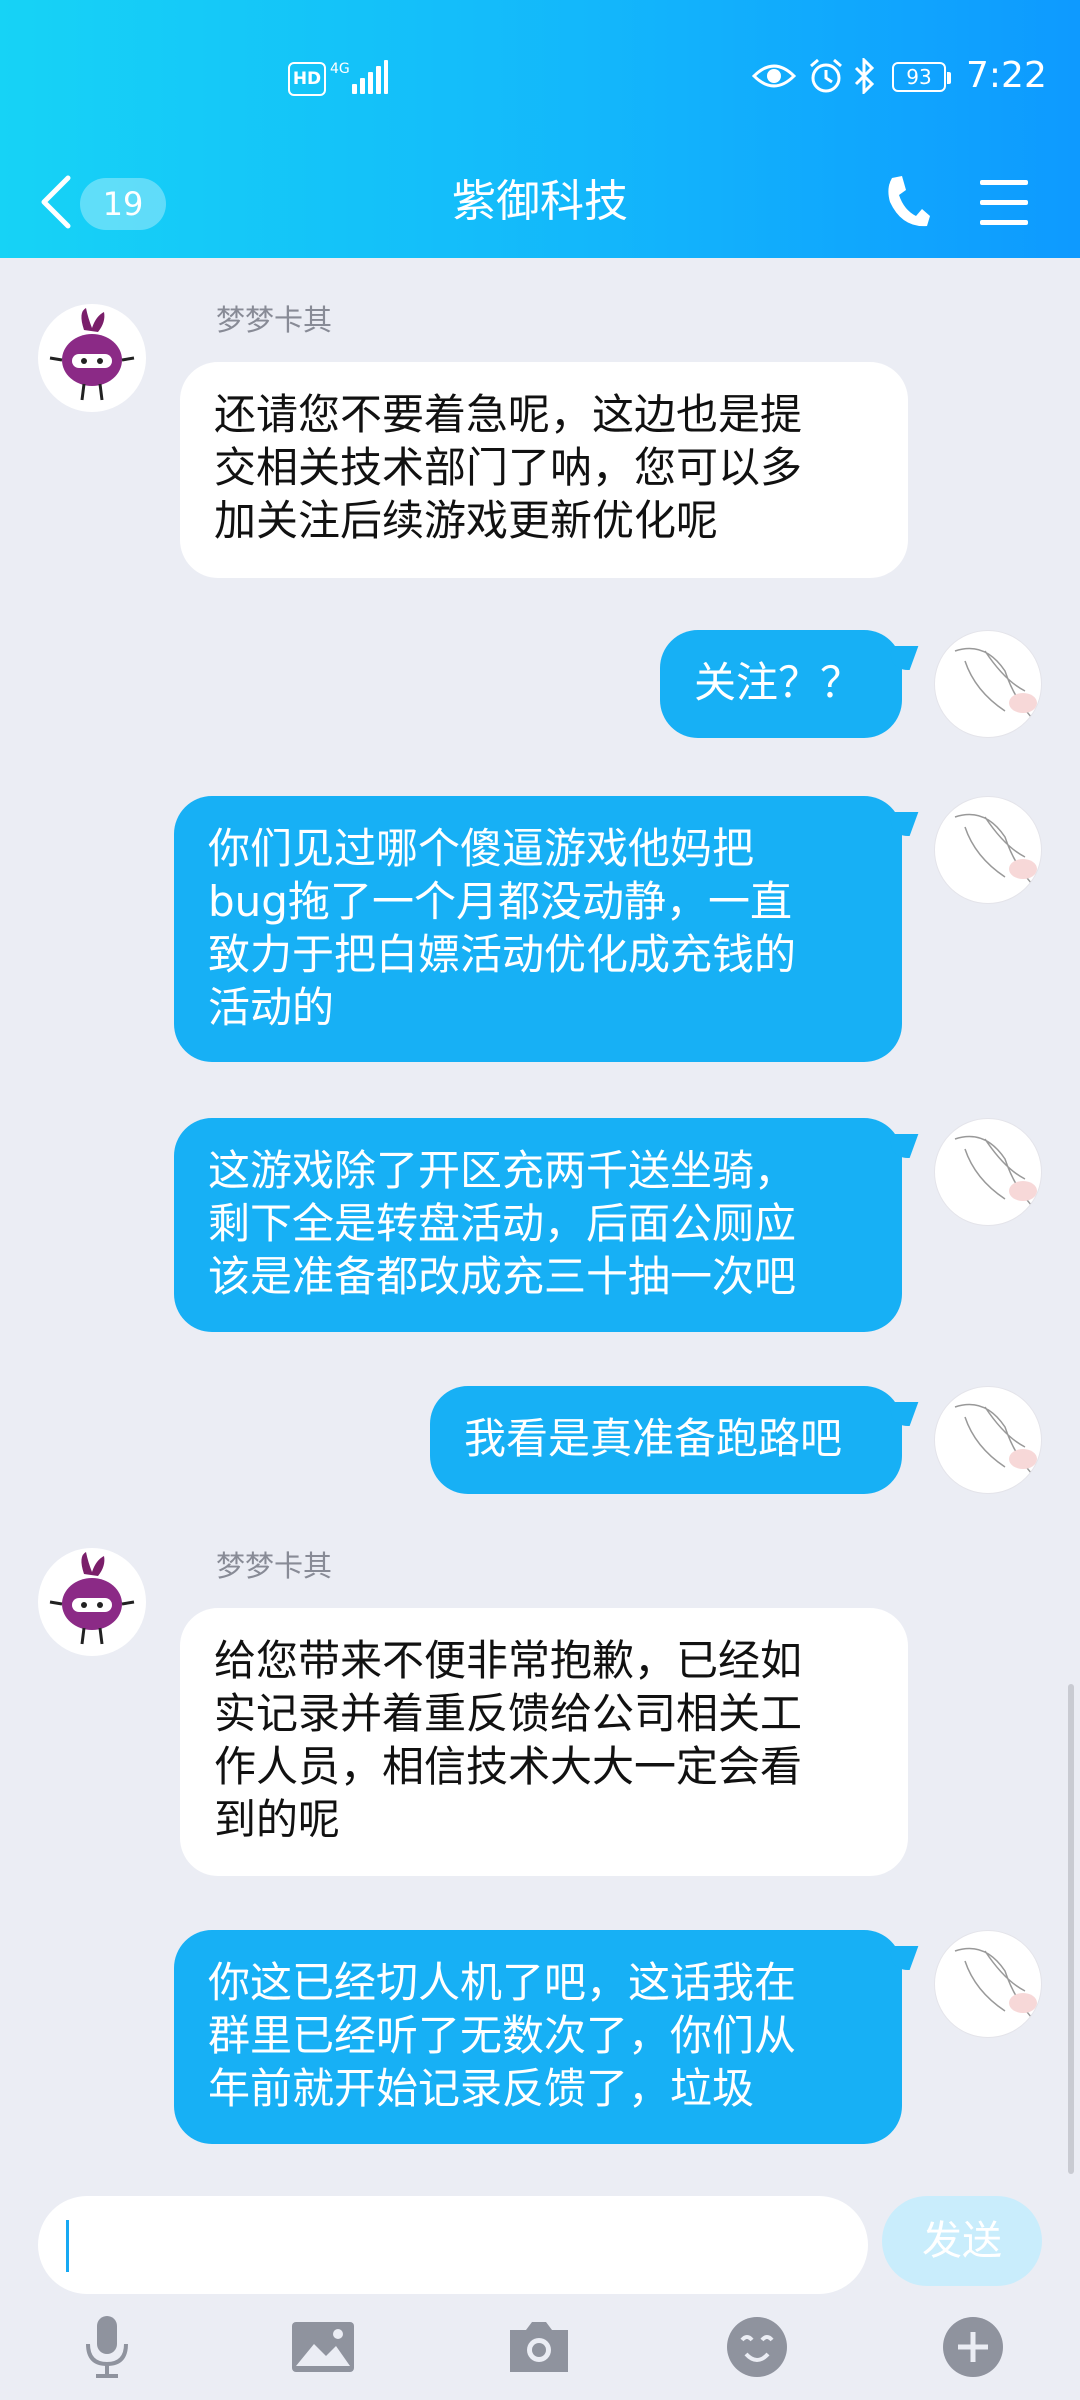 Image resolution: width=1080 pixels, height=2400 pixels. I want to click on bluetooth-icon, so click(864, 76).